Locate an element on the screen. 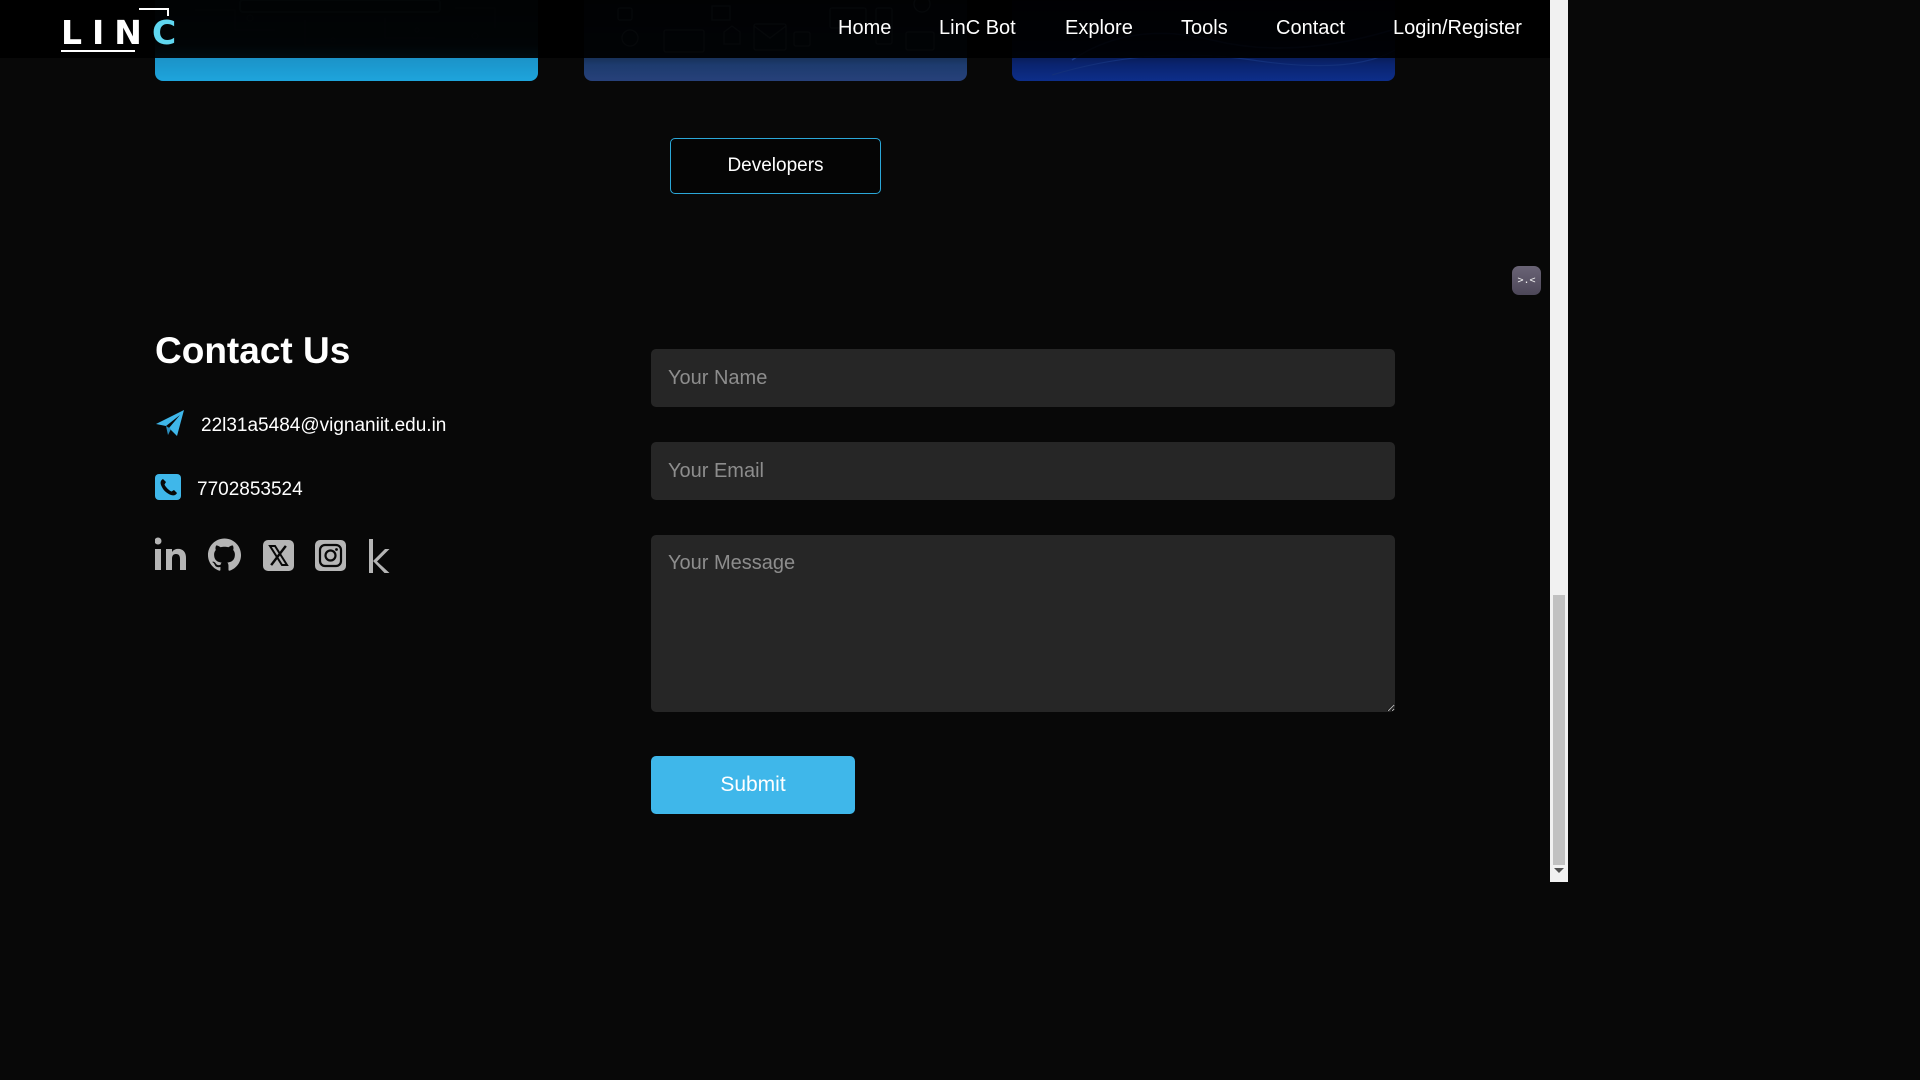 The width and height of the screenshot is (1920, 1080). phone-icon is located at coordinates (168, 489).